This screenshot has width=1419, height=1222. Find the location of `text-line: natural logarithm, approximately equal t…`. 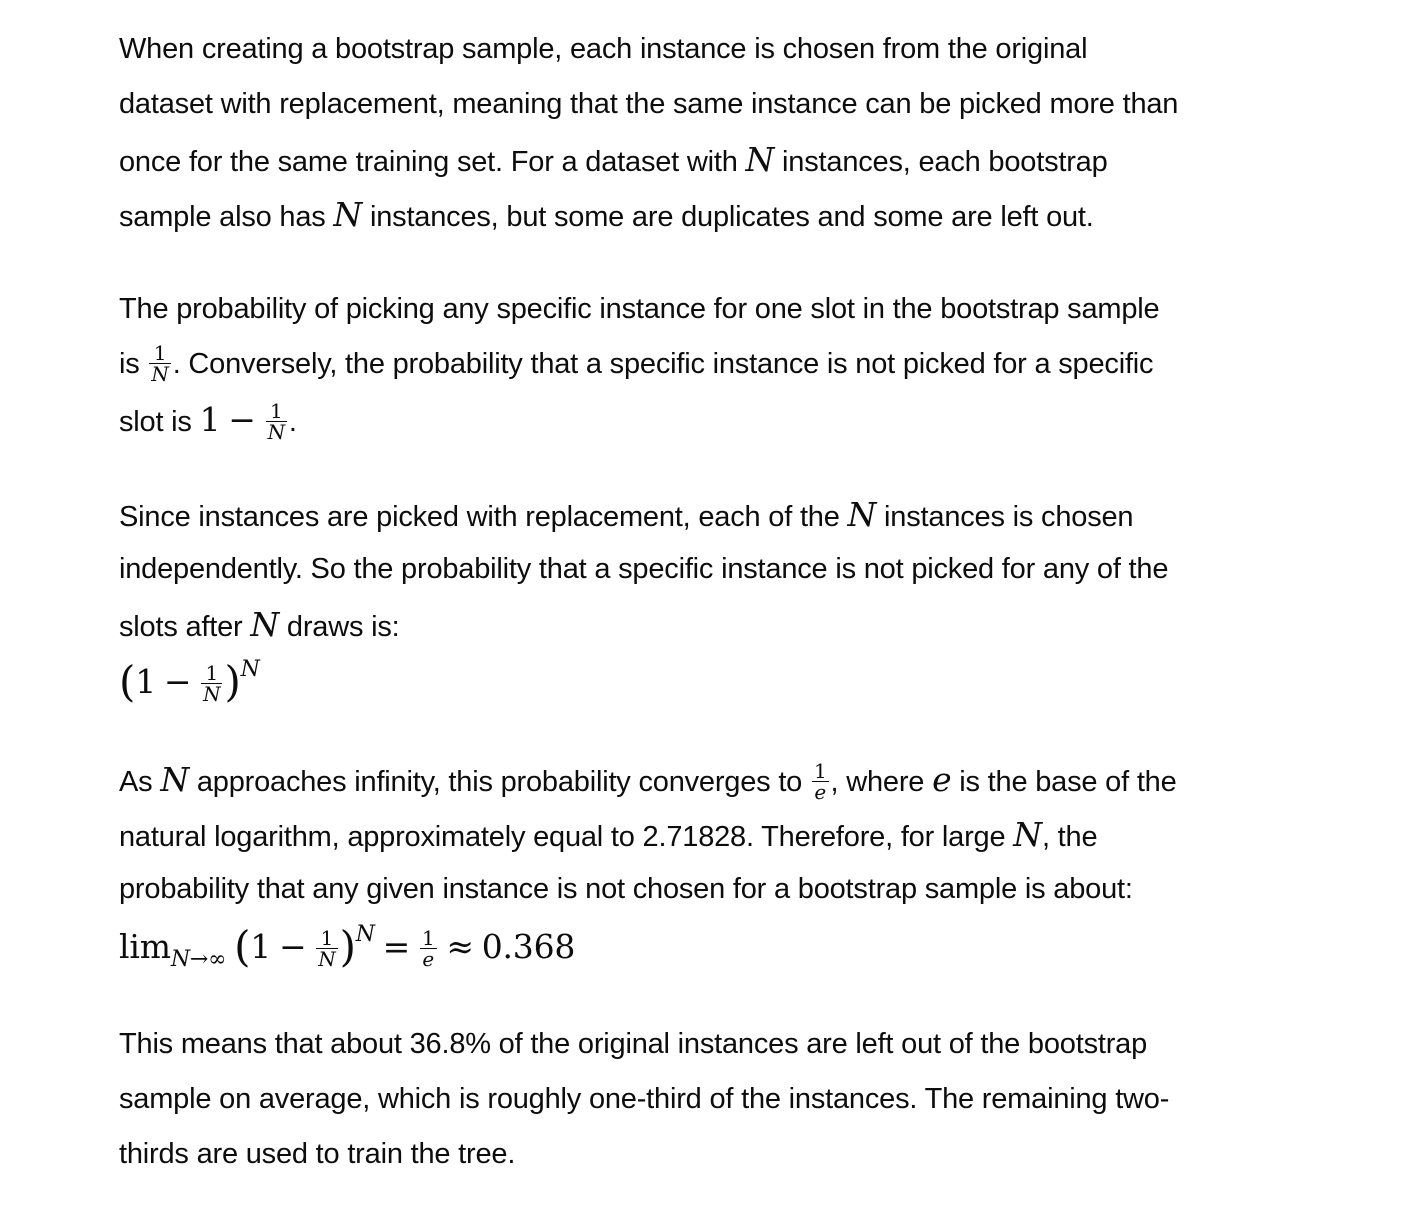

text-line: natural logarithm, approximately equal t… is located at coordinates (709, 834).